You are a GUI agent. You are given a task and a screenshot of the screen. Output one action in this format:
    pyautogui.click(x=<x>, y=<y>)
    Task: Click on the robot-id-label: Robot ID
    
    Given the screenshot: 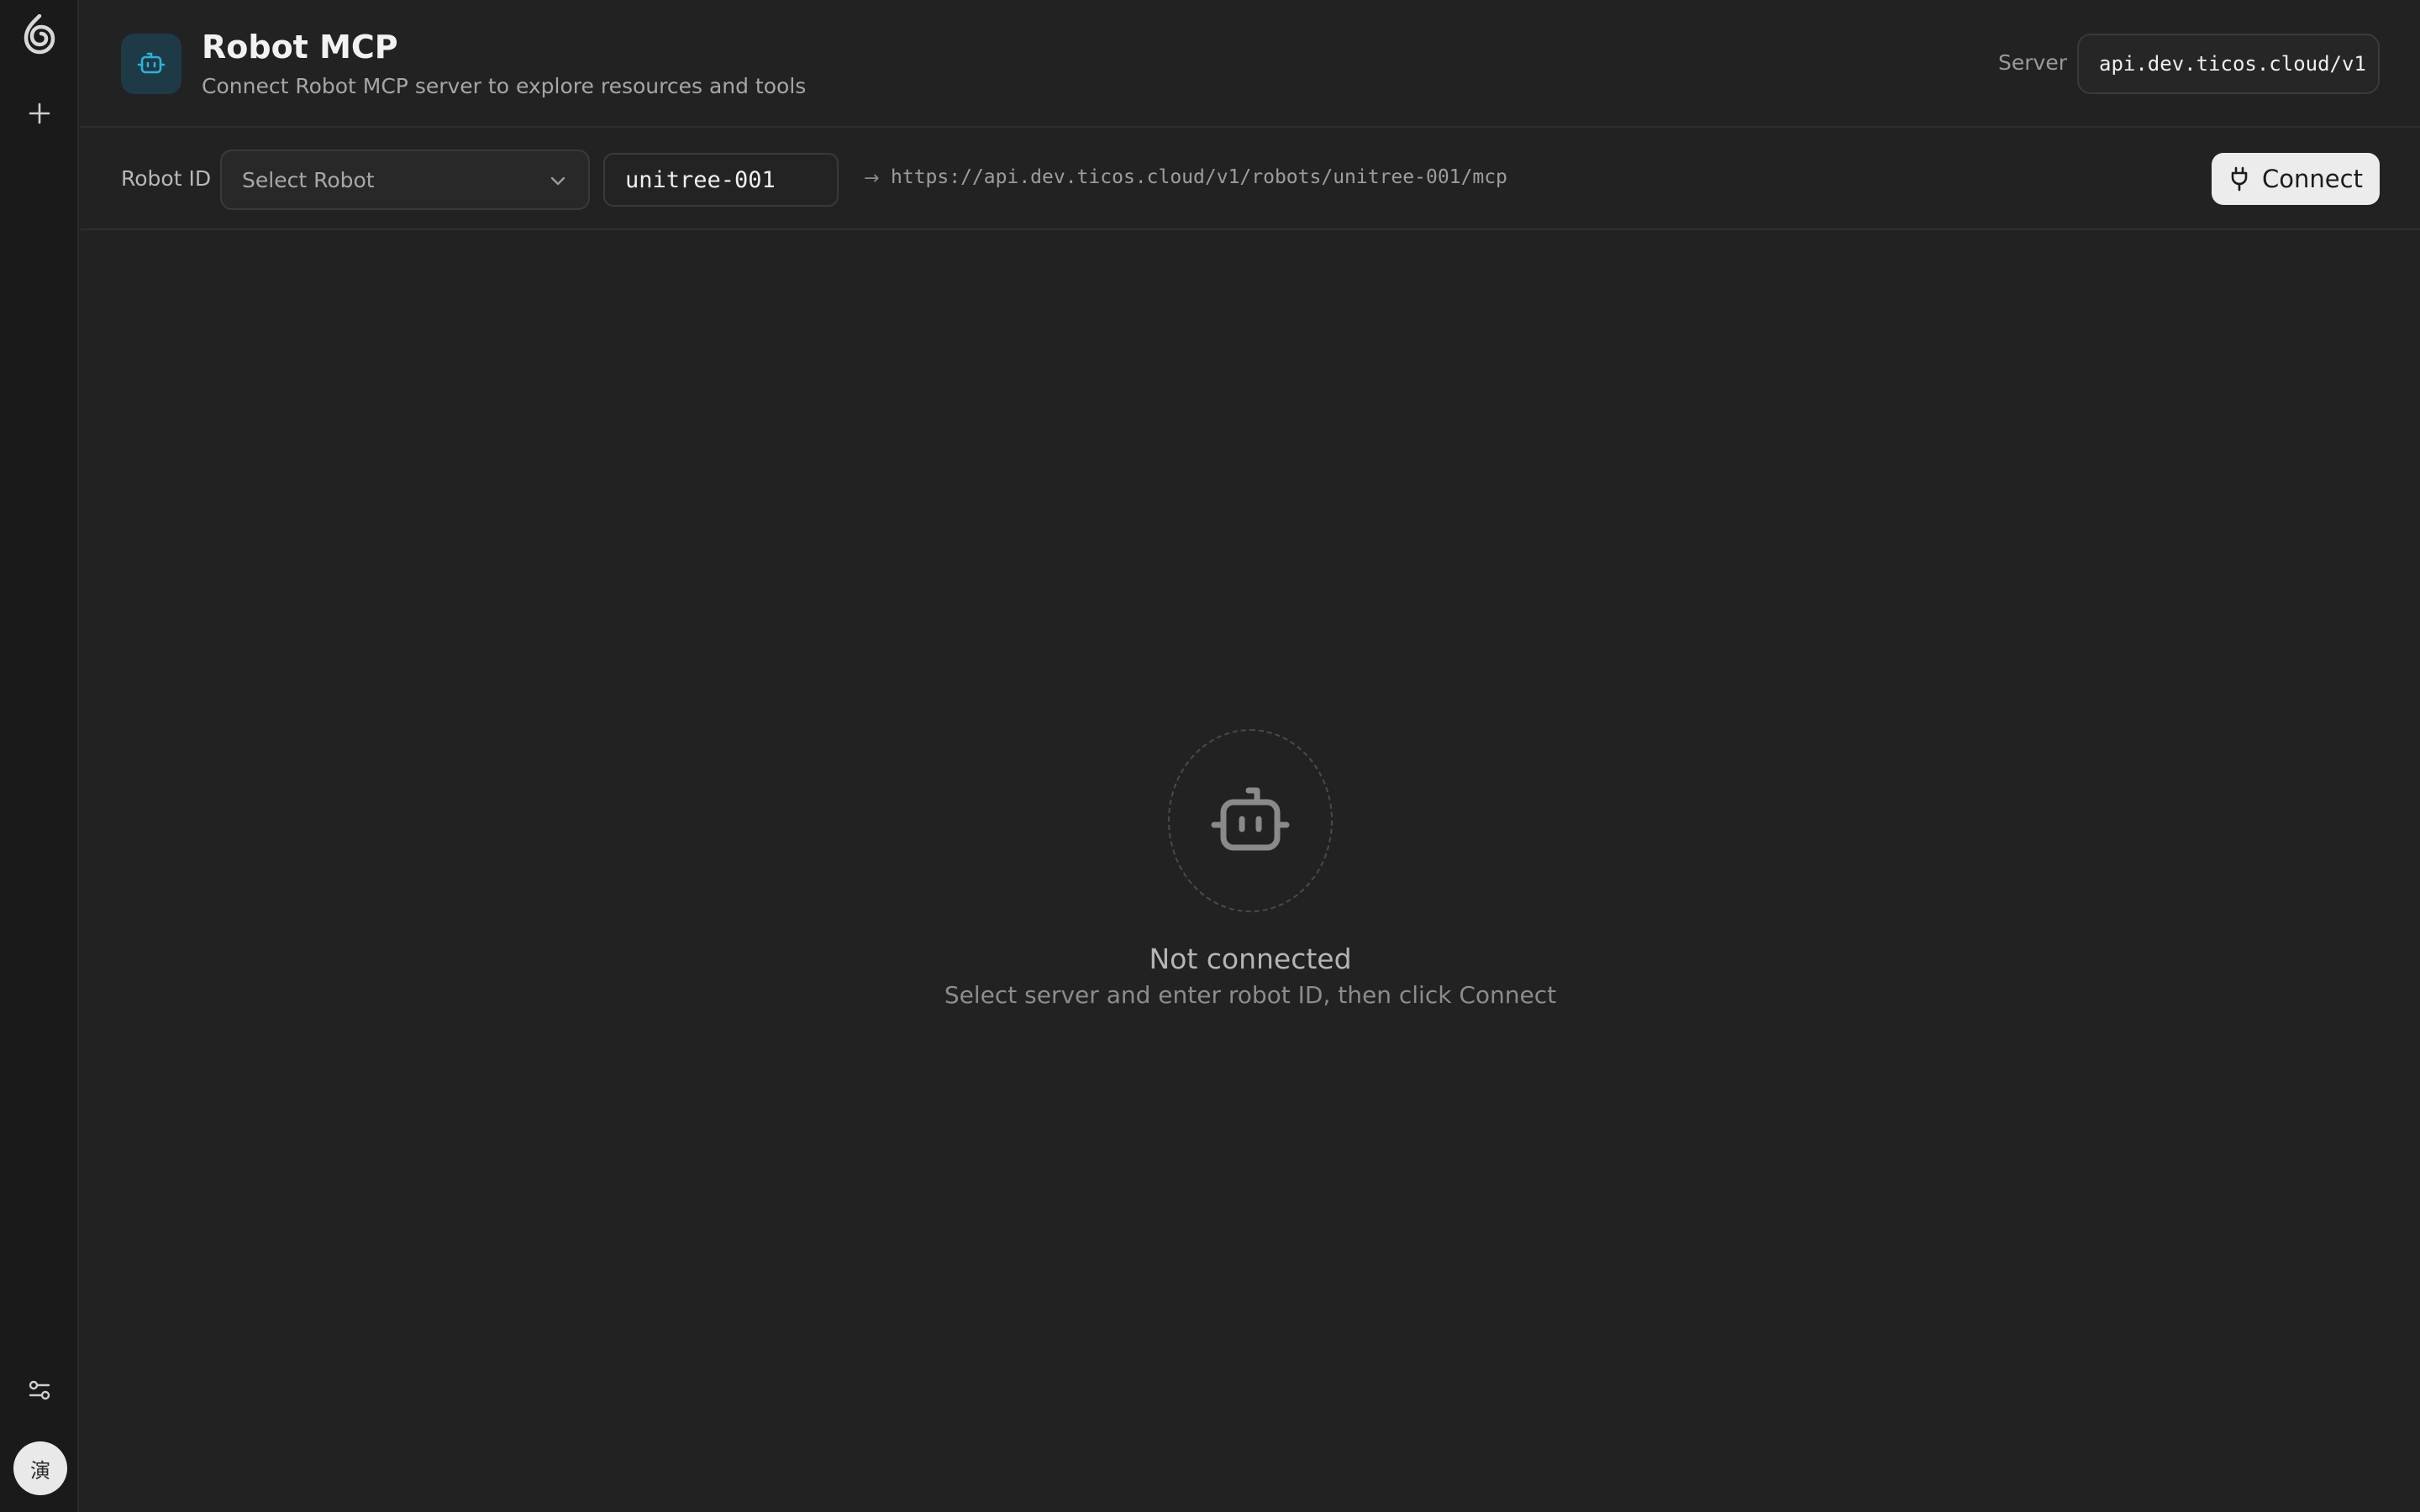 What is the action you would take?
    pyautogui.click(x=166, y=178)
    